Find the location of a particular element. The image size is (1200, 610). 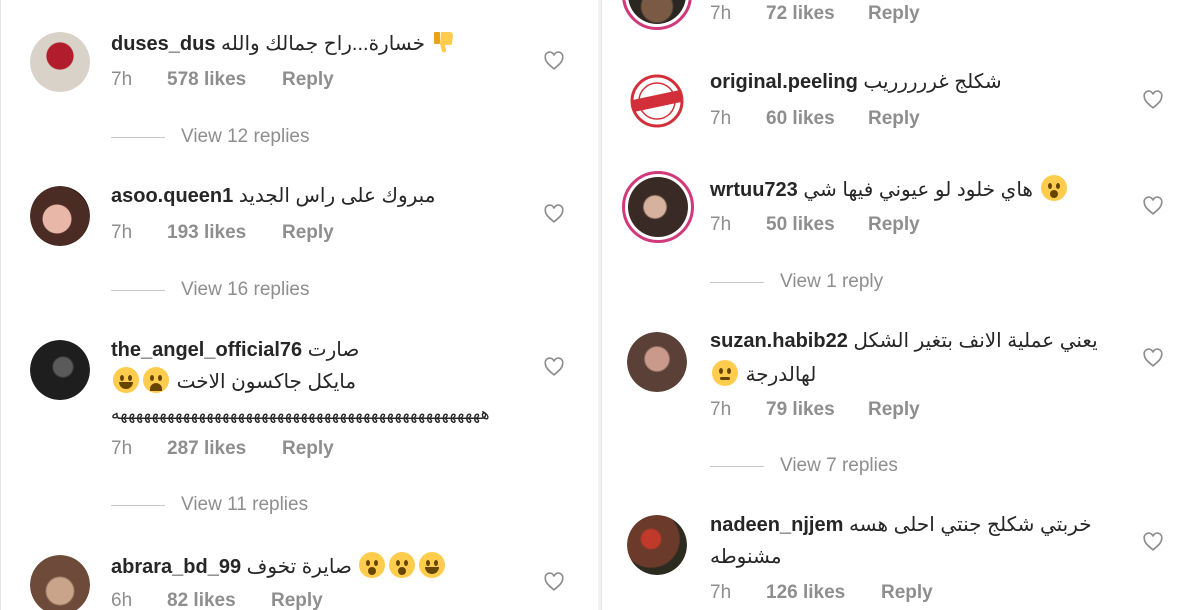

comment-text: صارت is located at coordinates (333, 350).